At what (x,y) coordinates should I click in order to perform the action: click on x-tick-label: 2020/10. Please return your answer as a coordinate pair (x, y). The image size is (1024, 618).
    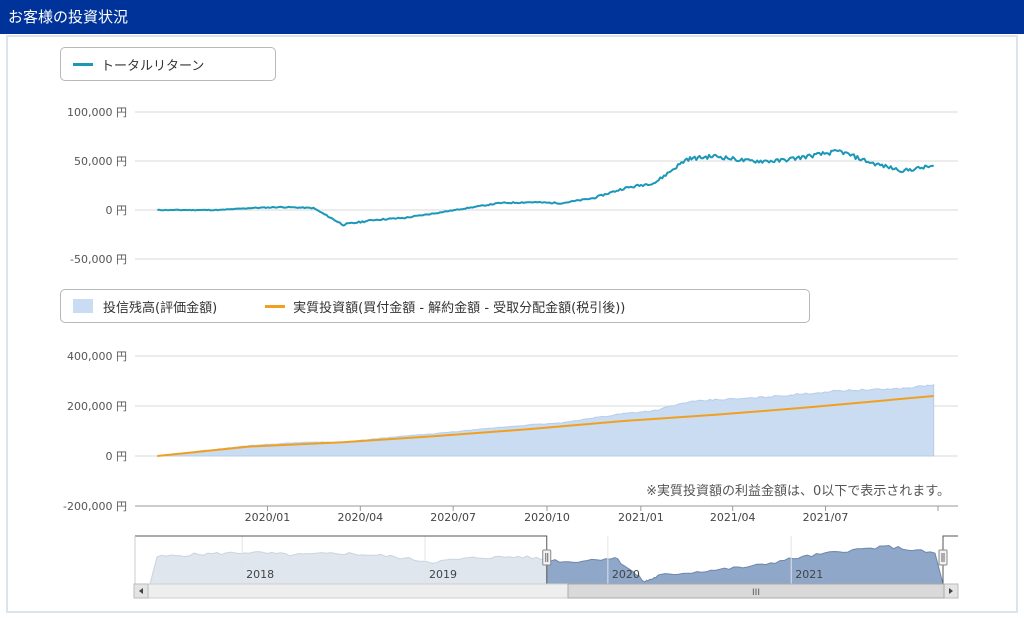
    Looking at the image, I should click on (547, 517).